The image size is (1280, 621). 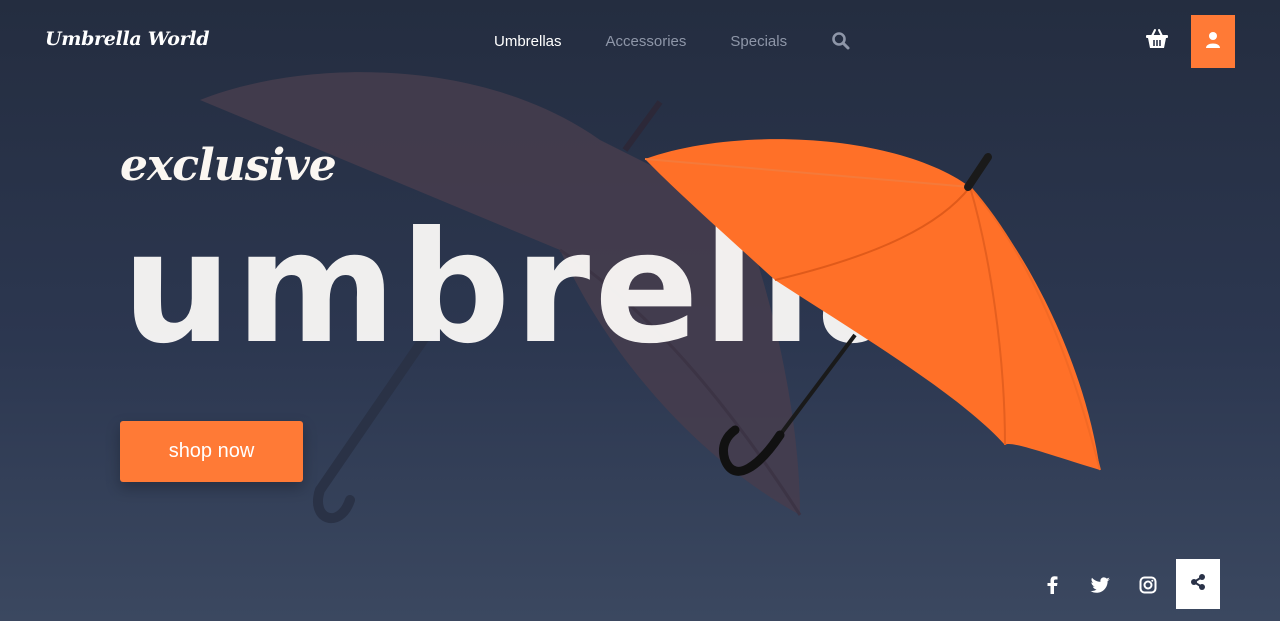 I want to click on basket-icon, so click(x=1157, y=39).